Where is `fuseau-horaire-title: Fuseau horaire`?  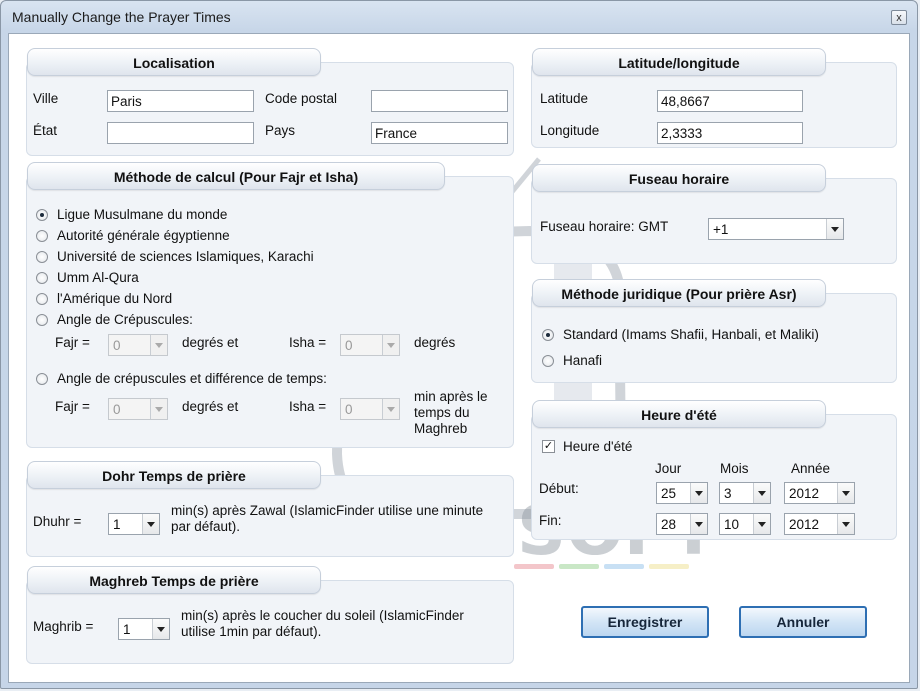
fuseau-horaire-title: Fuseau horaire is located at coordinates (679, 178).